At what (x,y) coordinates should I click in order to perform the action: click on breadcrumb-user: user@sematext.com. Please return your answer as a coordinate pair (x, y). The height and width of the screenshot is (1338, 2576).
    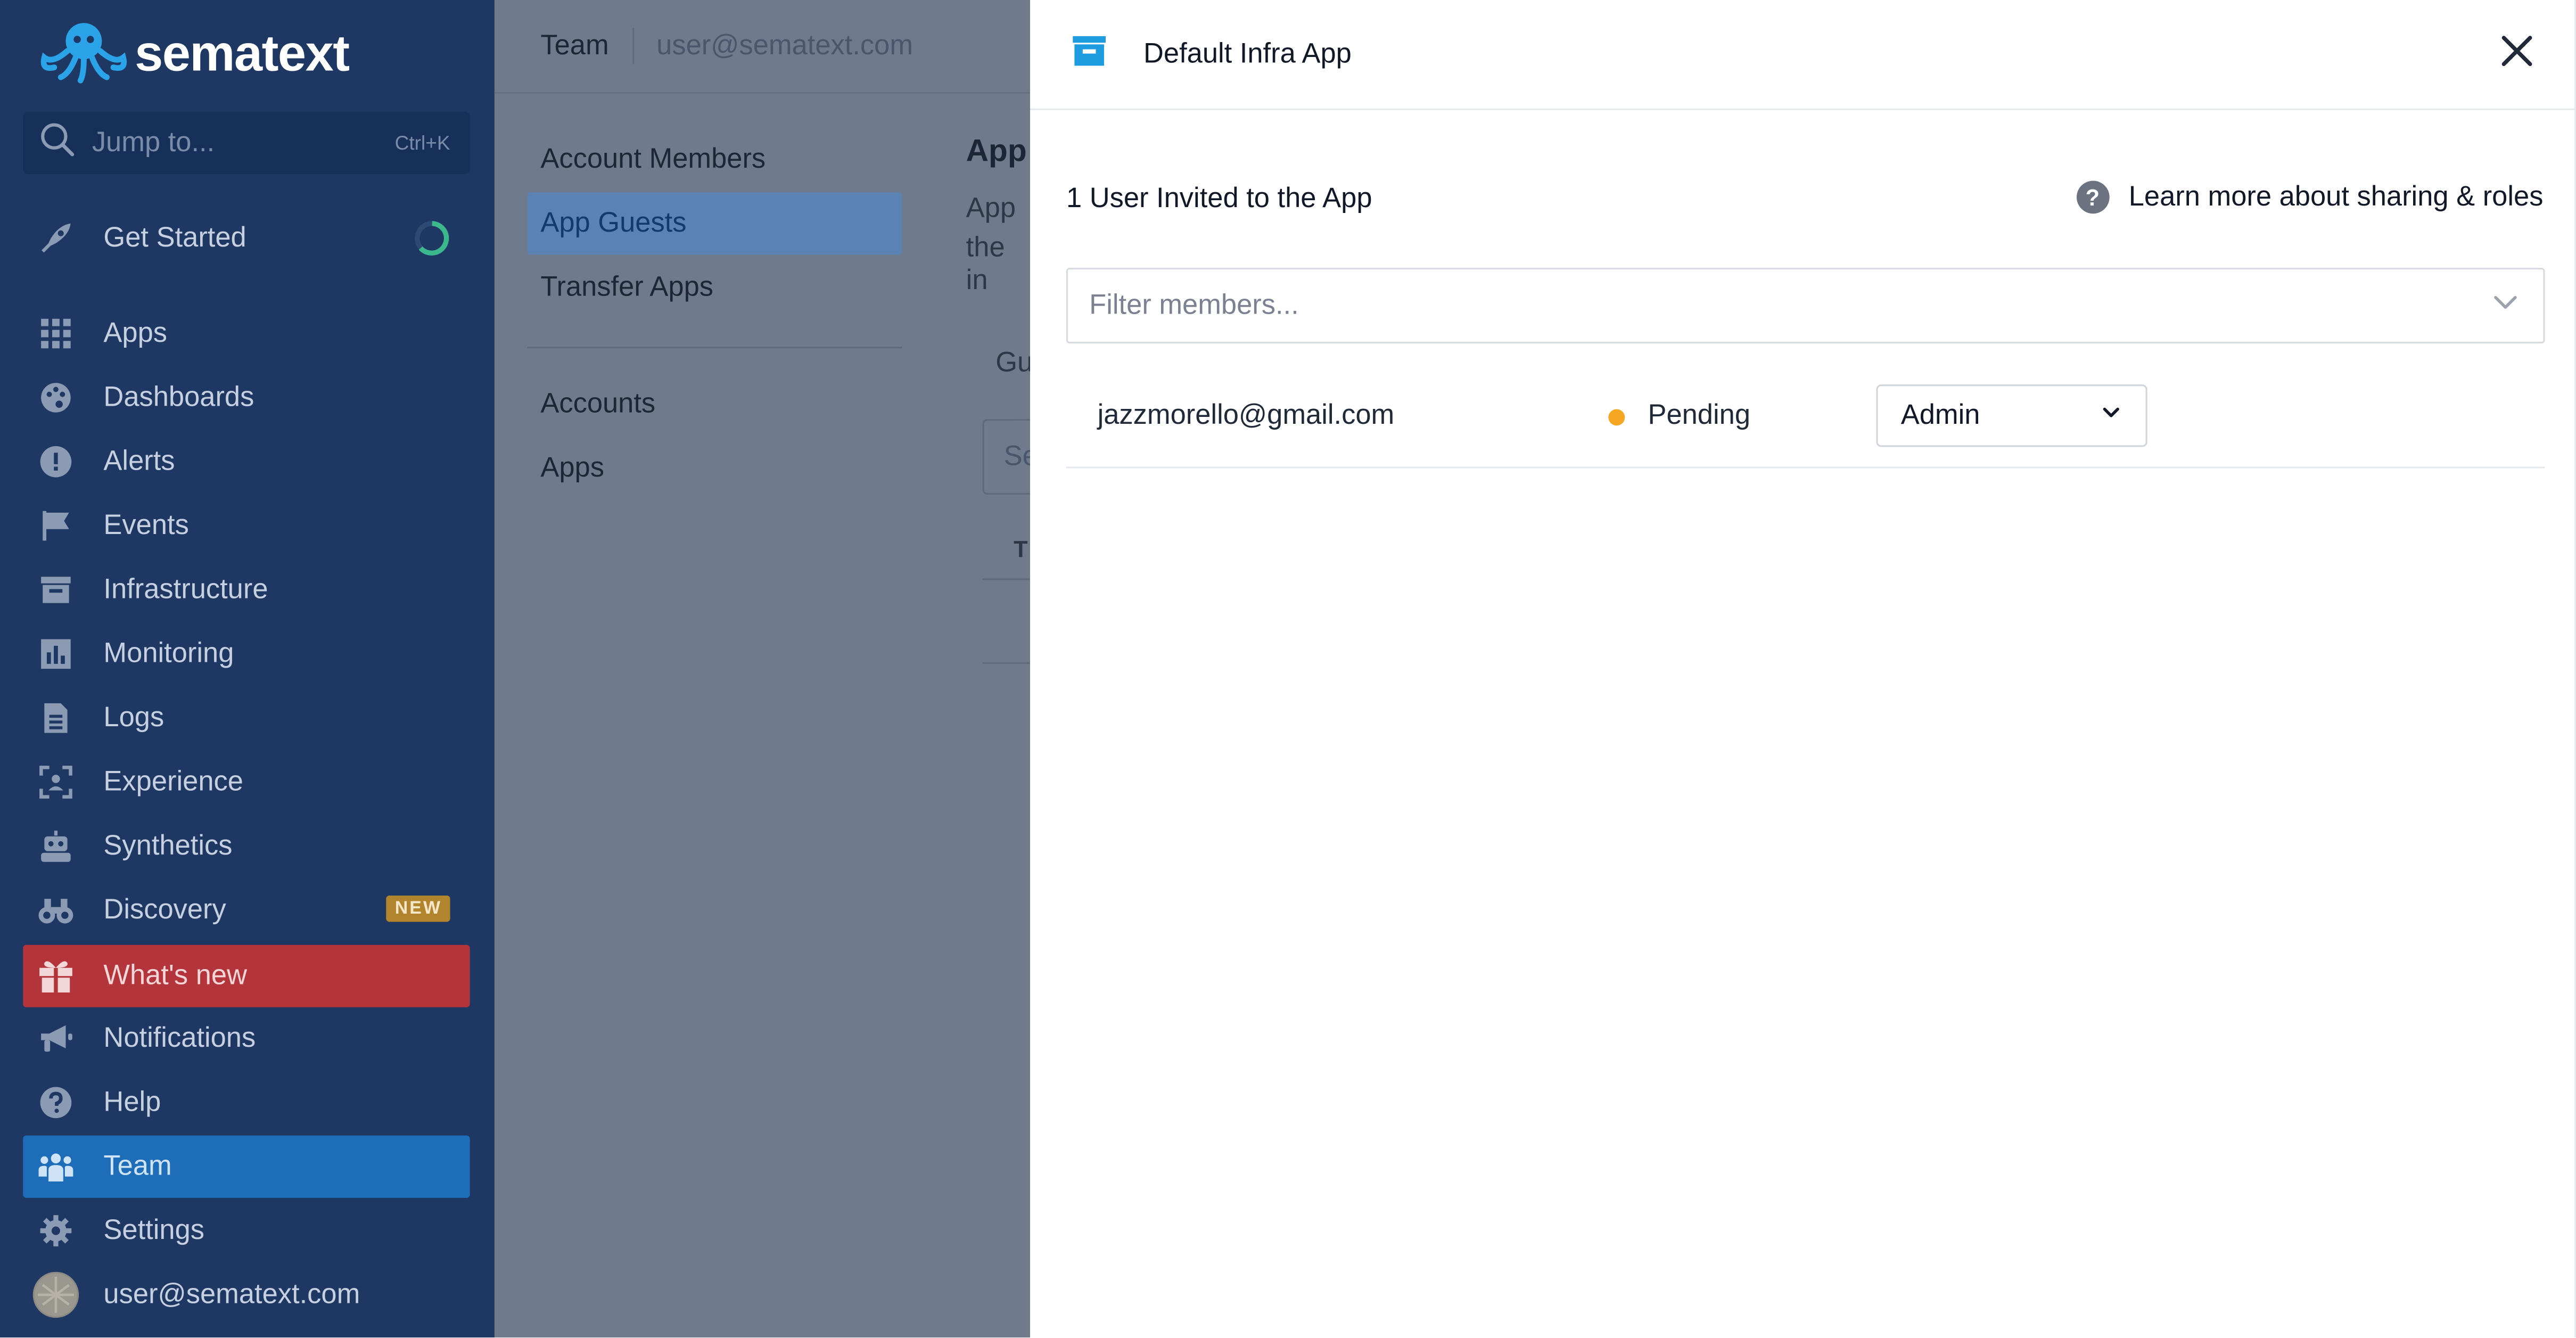
    Looking at the image, I should click on (785, 45).